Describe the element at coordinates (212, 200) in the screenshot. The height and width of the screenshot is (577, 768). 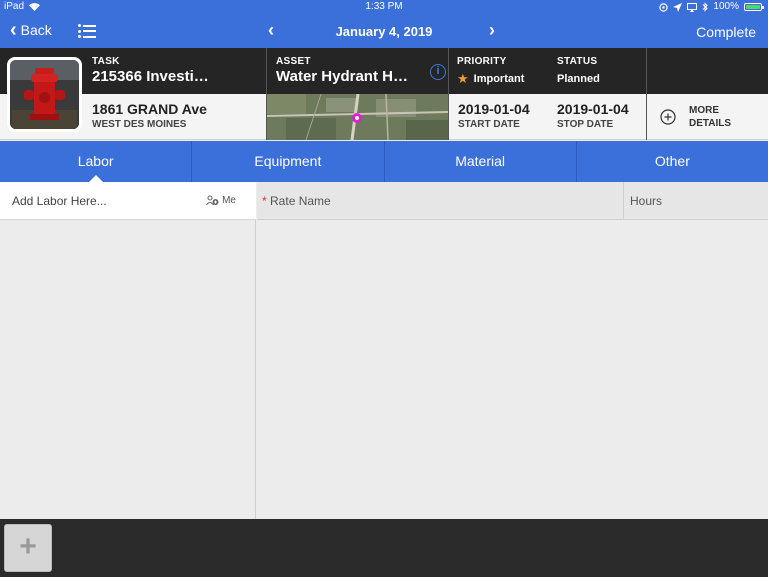
I see `add-person-icon` at that location.